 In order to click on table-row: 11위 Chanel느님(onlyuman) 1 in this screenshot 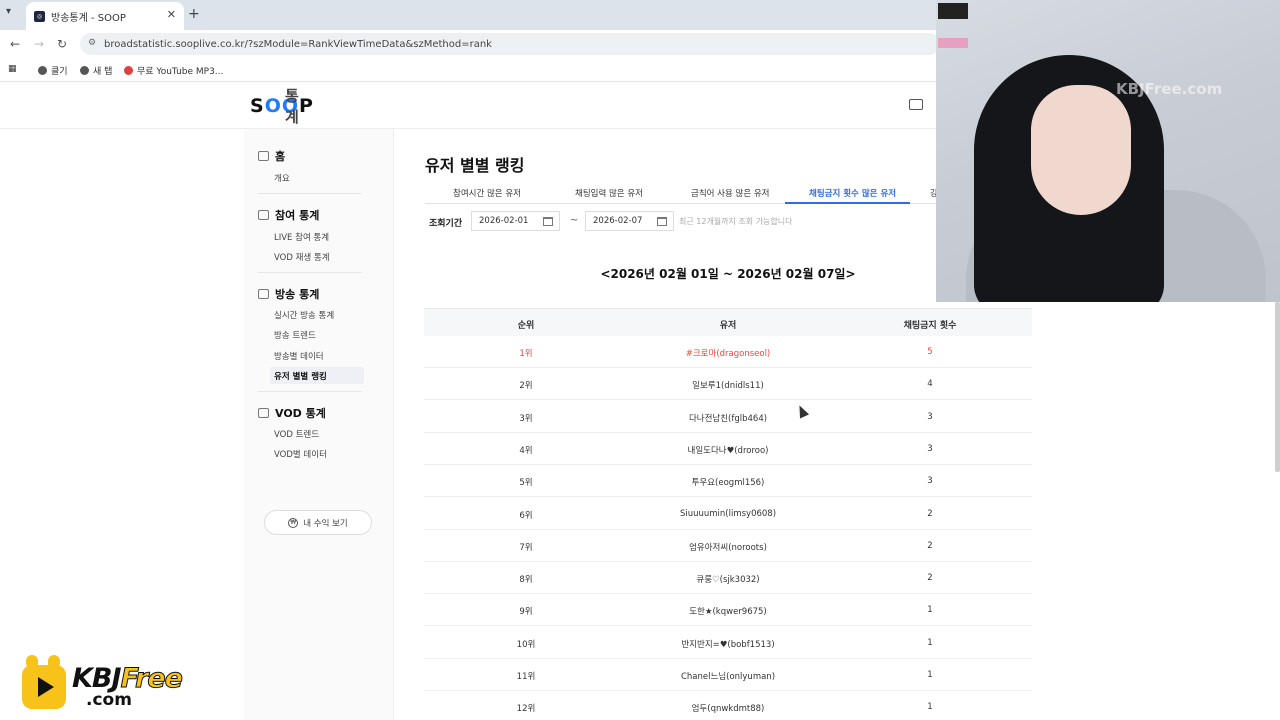, I will do `click(728, 675)`.